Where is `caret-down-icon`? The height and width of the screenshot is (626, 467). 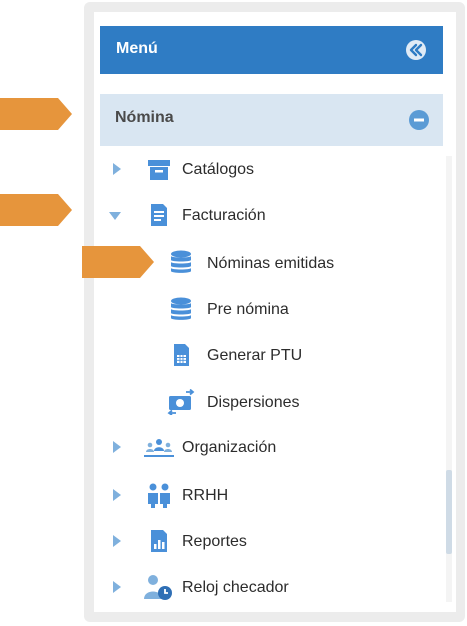 caret-down-icon is located at coordinates (115, 216).